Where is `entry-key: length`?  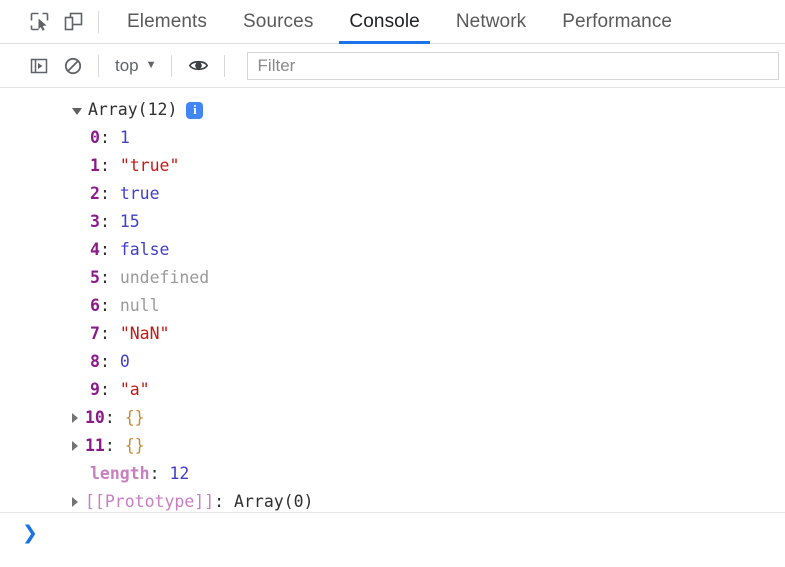 entry-key: length is located at coordinates (120, 473).